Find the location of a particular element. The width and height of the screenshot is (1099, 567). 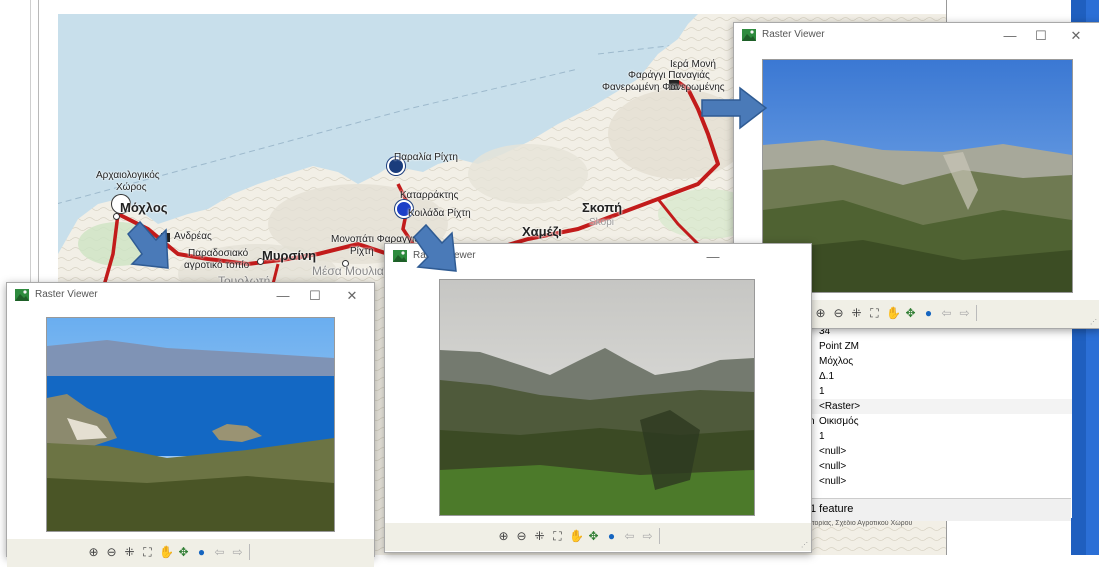

arrow-to-valley-photo-icon is located at coordinates (435, 247).